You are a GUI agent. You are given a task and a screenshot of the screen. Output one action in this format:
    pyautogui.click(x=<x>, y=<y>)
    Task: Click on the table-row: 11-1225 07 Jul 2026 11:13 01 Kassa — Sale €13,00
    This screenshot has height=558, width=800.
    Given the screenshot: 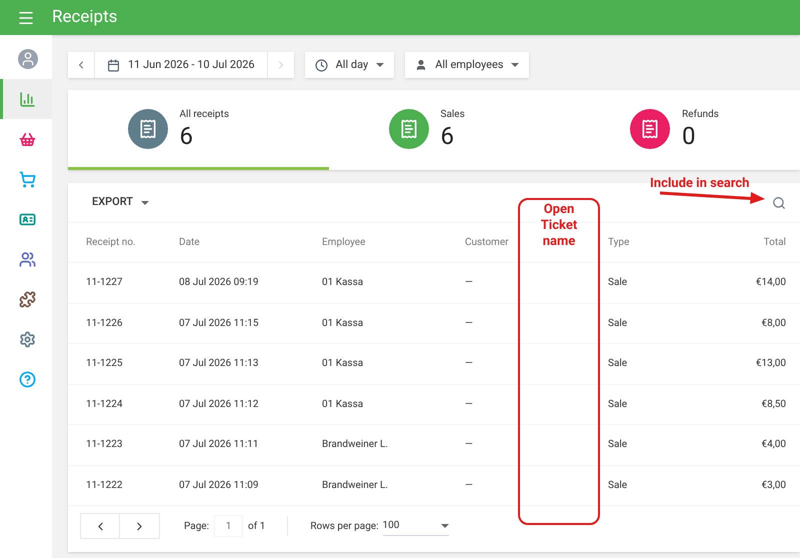 What is the action you would take?
    pyautogui.click(x=434, y=364)
    